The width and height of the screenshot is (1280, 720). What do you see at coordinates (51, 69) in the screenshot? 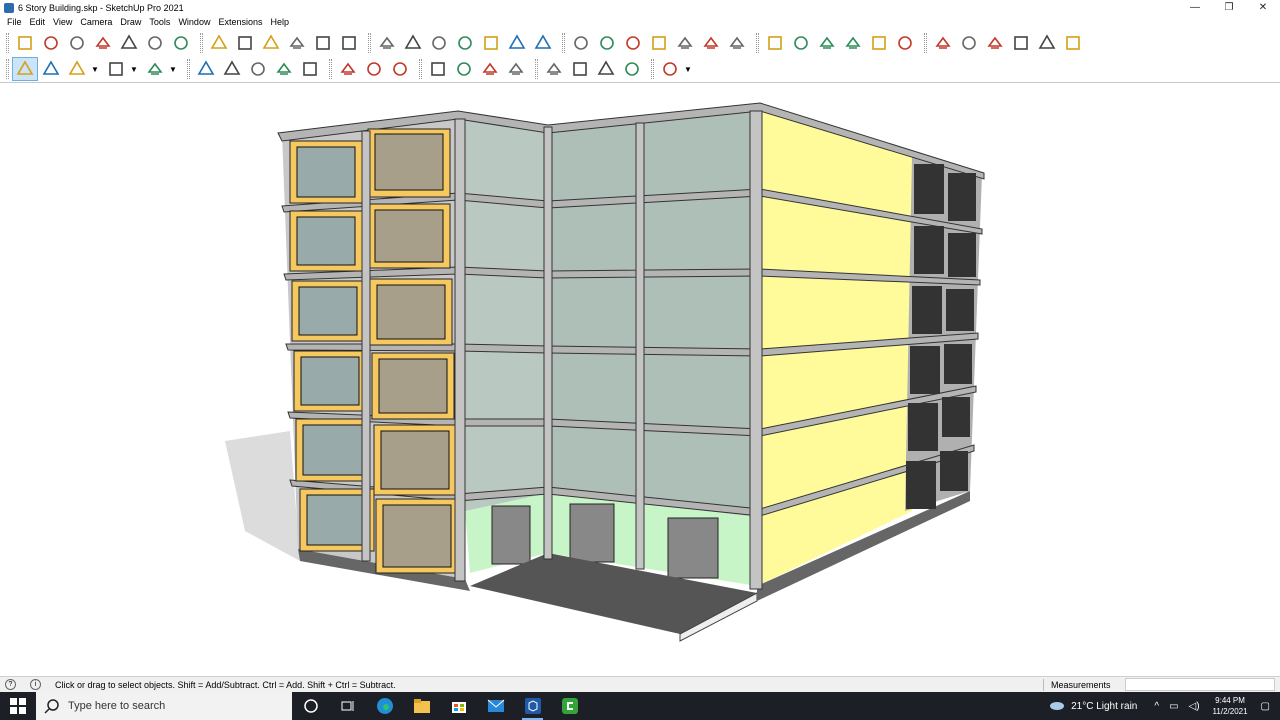
I see `eraser-button` at bounding box center [51, 69].